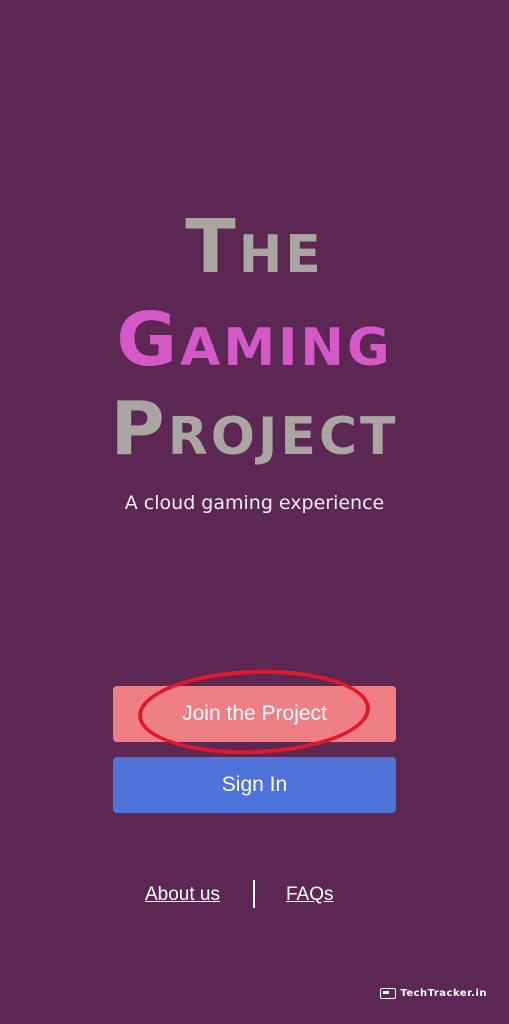 This screenshot has width=509, height=1024. What do you see at coordinates (254, 340) in the screenshot?
I see `logo-line-gaming: Gaming` at bounding box center [254, 340].